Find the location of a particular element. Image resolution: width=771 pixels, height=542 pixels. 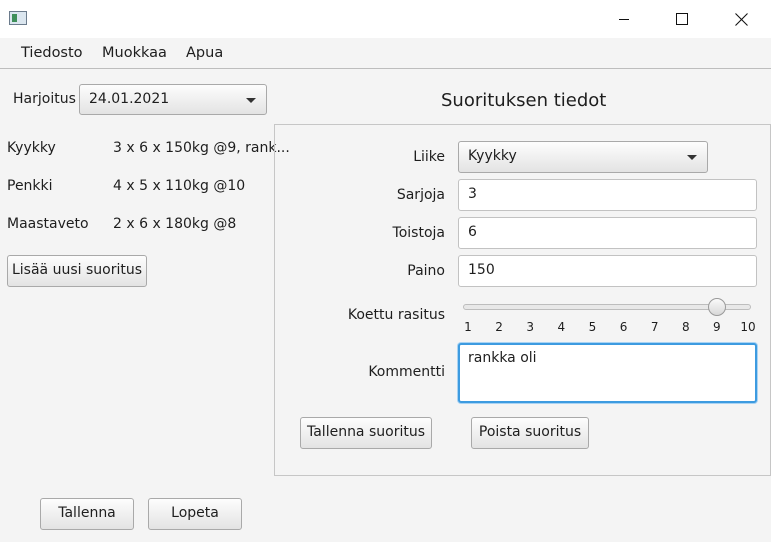

menu-bar: Tiedosto Muokkaa Apua is located at coordinates (385, 53).